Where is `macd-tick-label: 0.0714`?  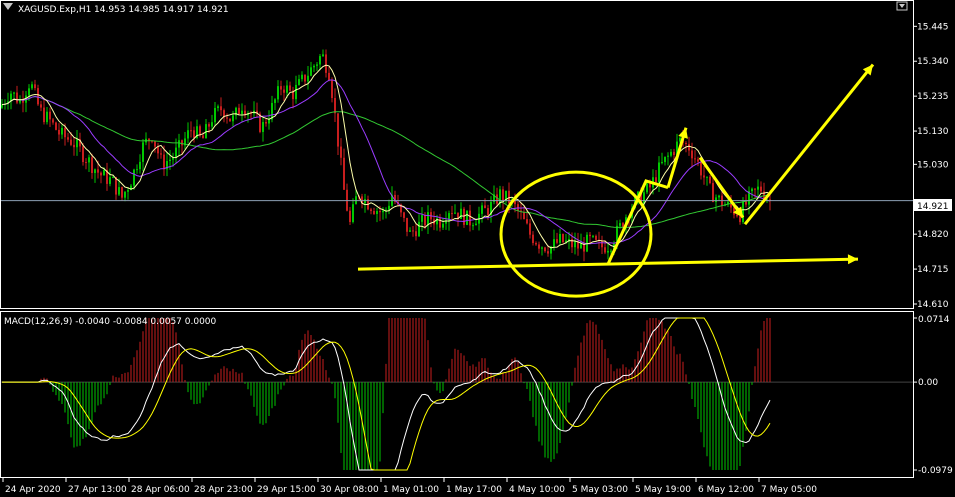
macd-tick-label: 0.0714 is located at coordinates (934, 320).